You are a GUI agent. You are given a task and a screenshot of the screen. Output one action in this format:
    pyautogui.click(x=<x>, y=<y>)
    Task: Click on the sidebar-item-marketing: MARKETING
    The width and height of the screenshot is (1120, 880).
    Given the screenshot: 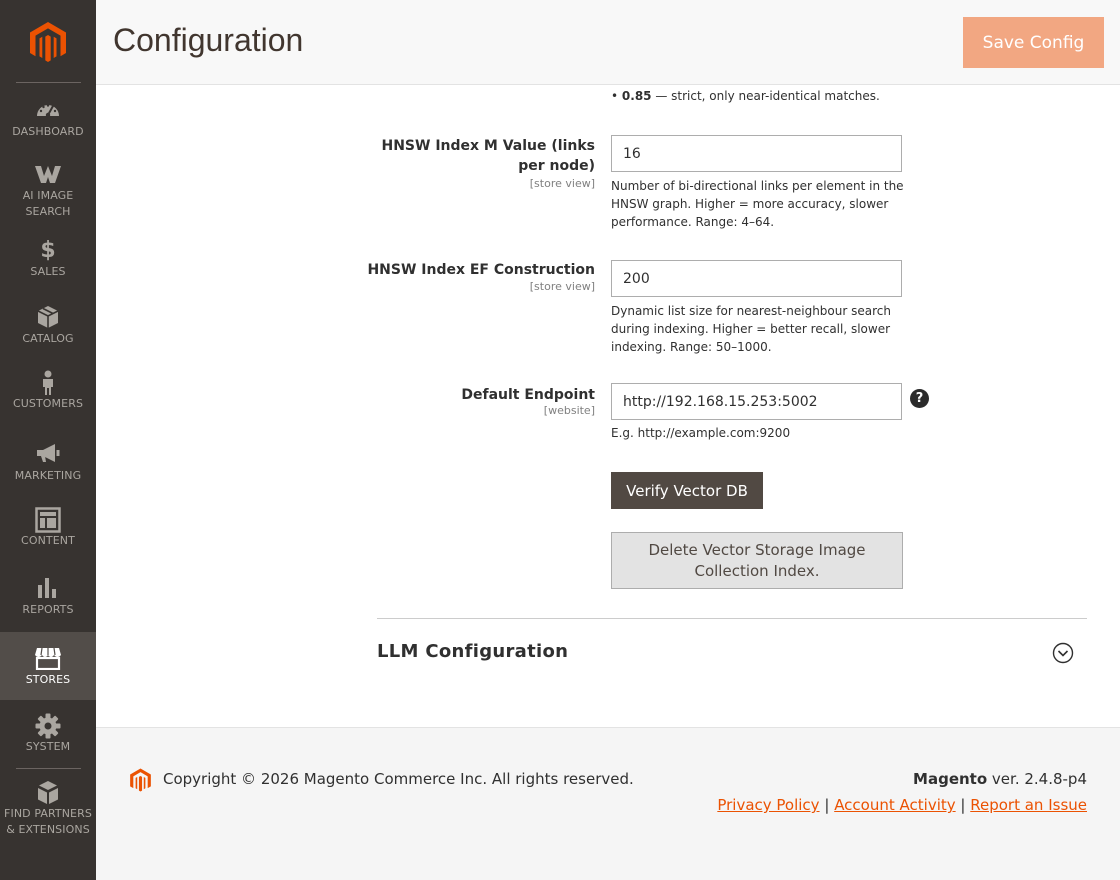 What is the action you would take?
    pyautogui.click(x=48, y=464)
    